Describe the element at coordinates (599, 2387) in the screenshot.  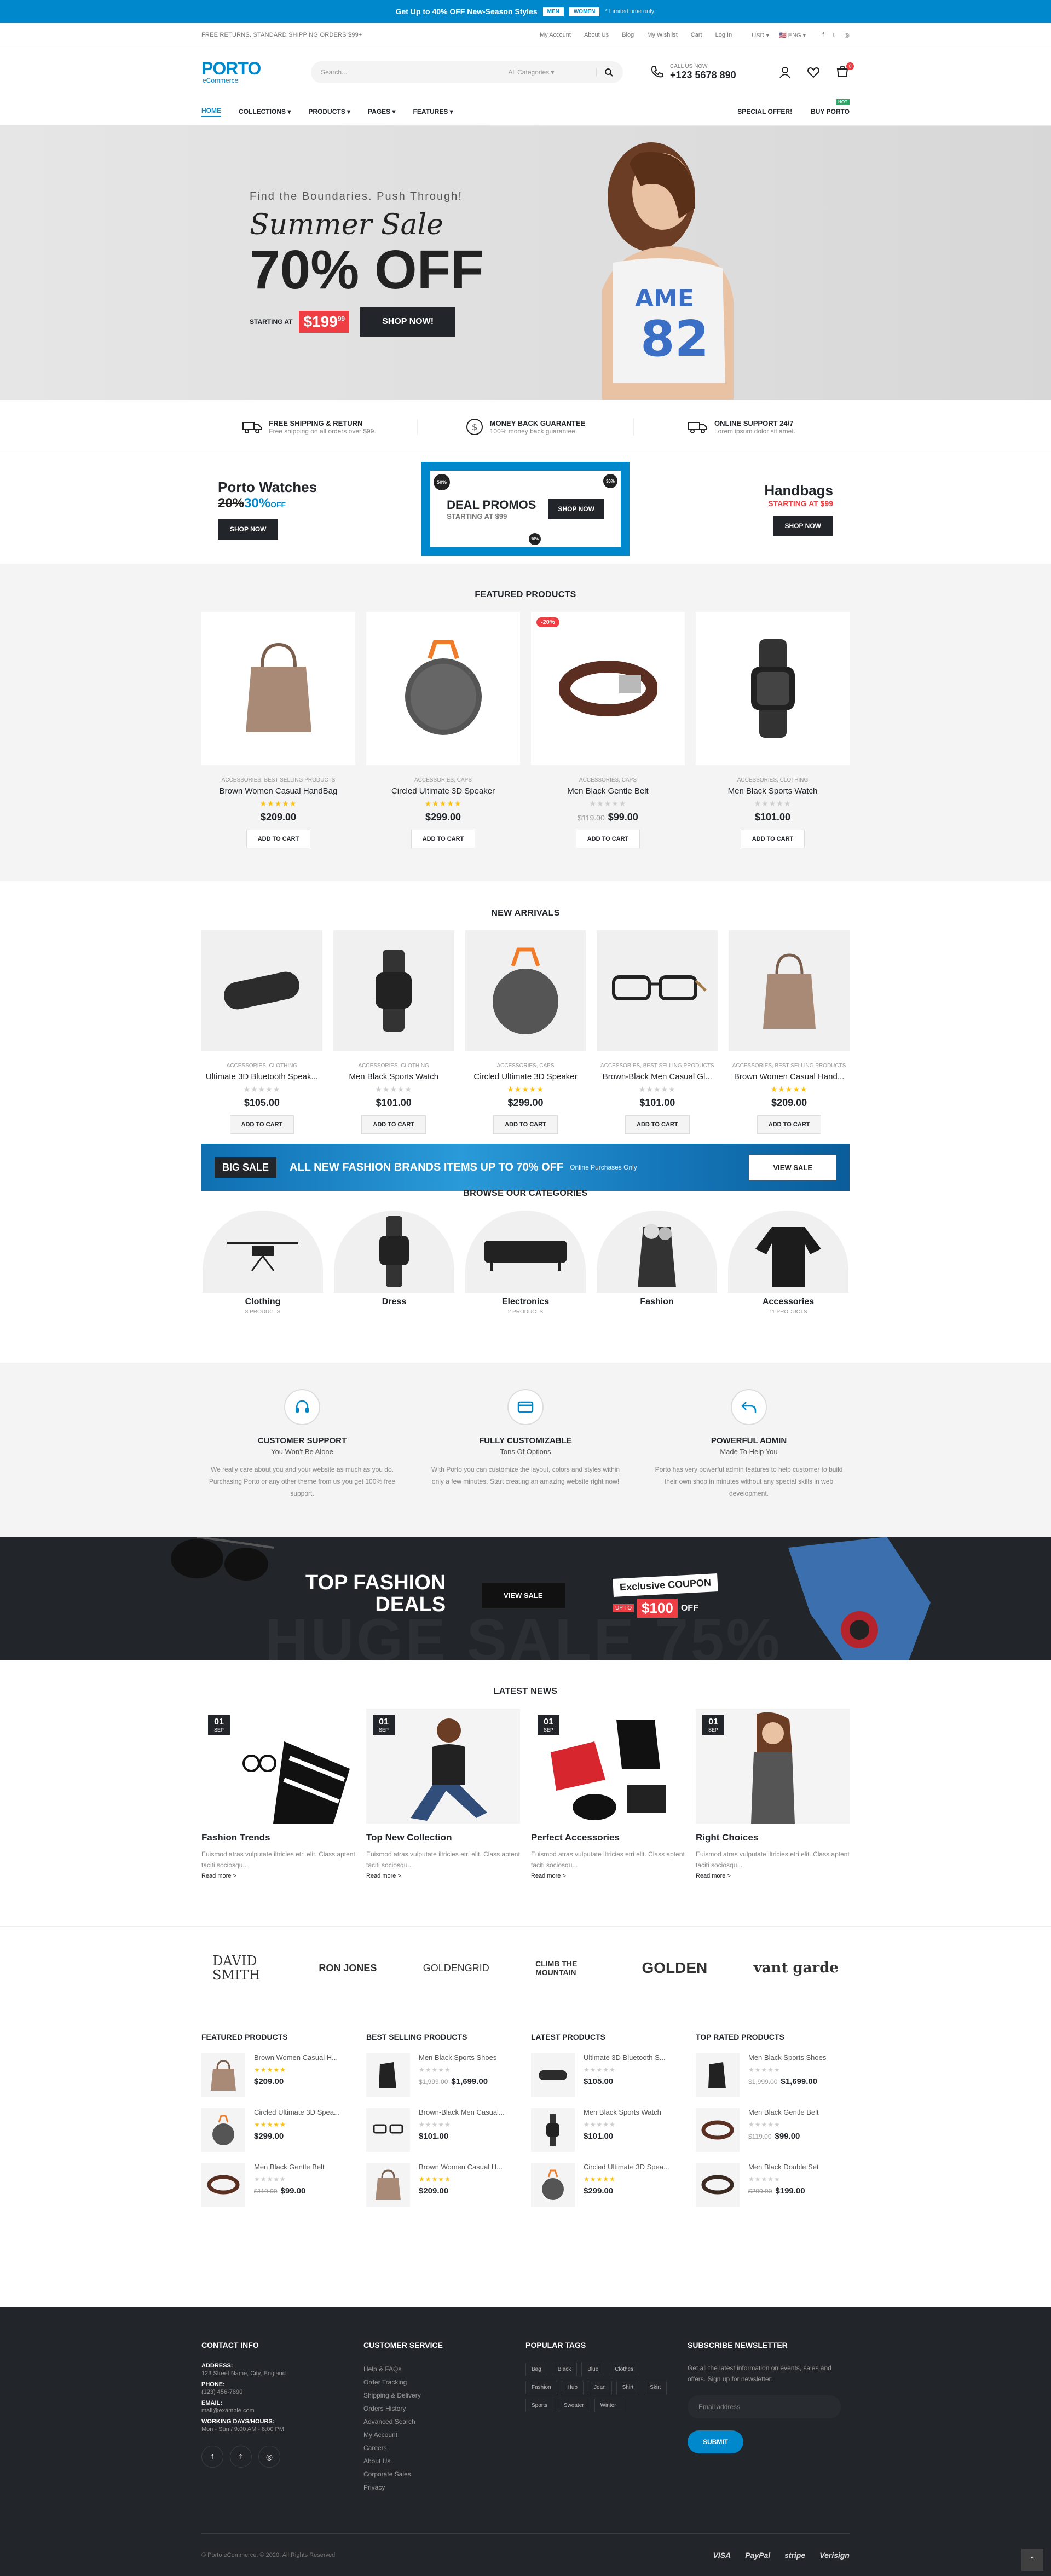
I see `tag-chip: Jean` at that location.